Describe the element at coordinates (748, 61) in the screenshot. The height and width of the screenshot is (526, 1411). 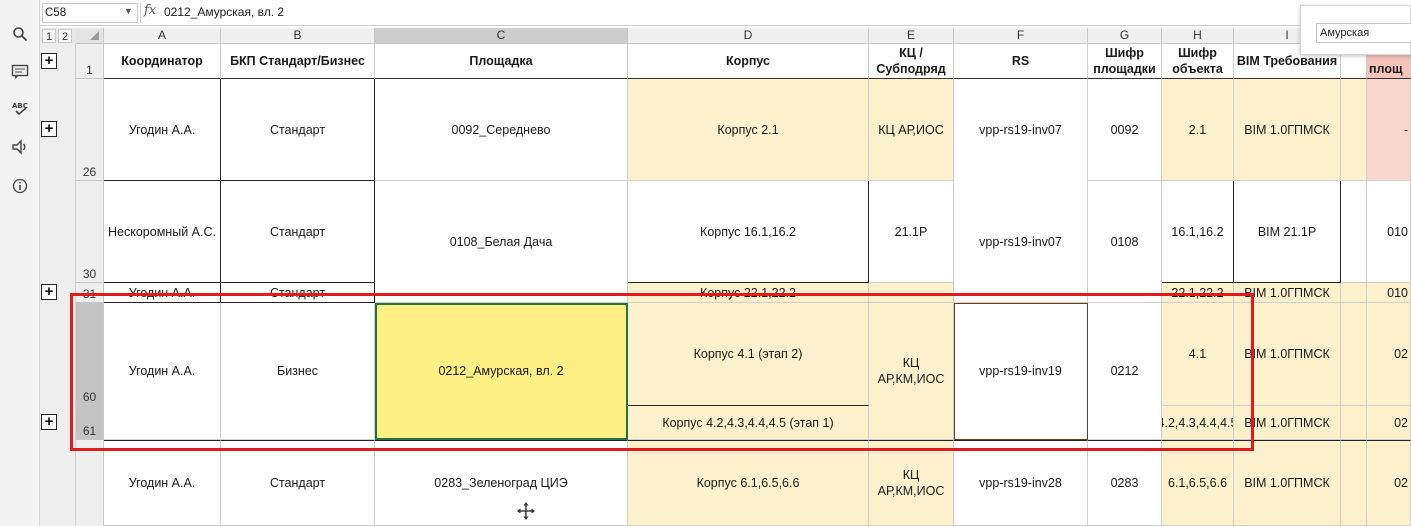
I see `header-cell-building: Корпус` at that location.